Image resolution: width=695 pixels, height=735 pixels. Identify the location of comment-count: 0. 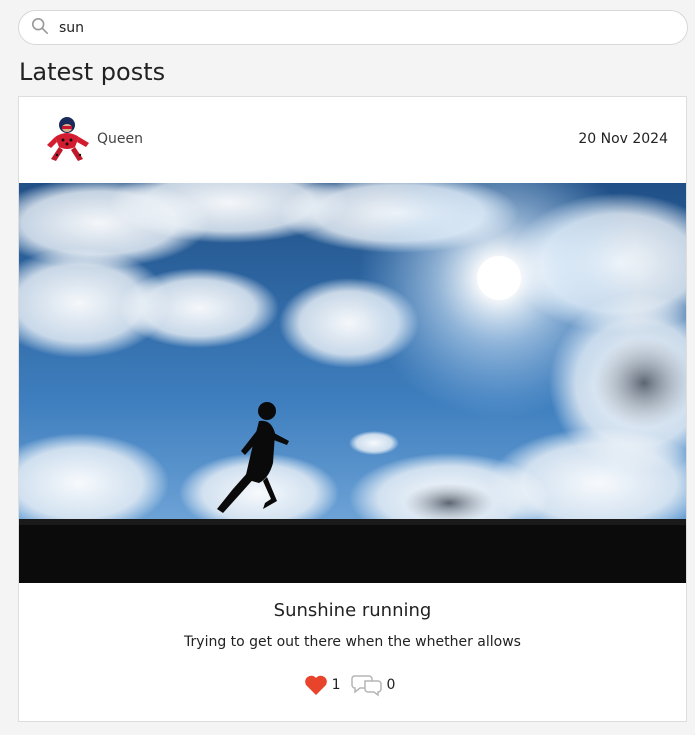
(391, 685).